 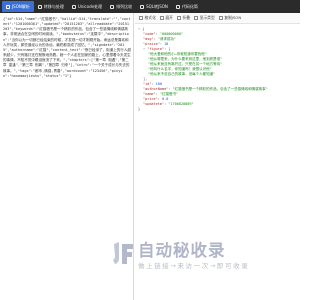 What do you see at coordinates (220, 89) in the screenshot?
I see `json-value: "红猫借书是一个精彩的作品，包含了一些感情线和情感故事"` at bounding box center [220, 89].